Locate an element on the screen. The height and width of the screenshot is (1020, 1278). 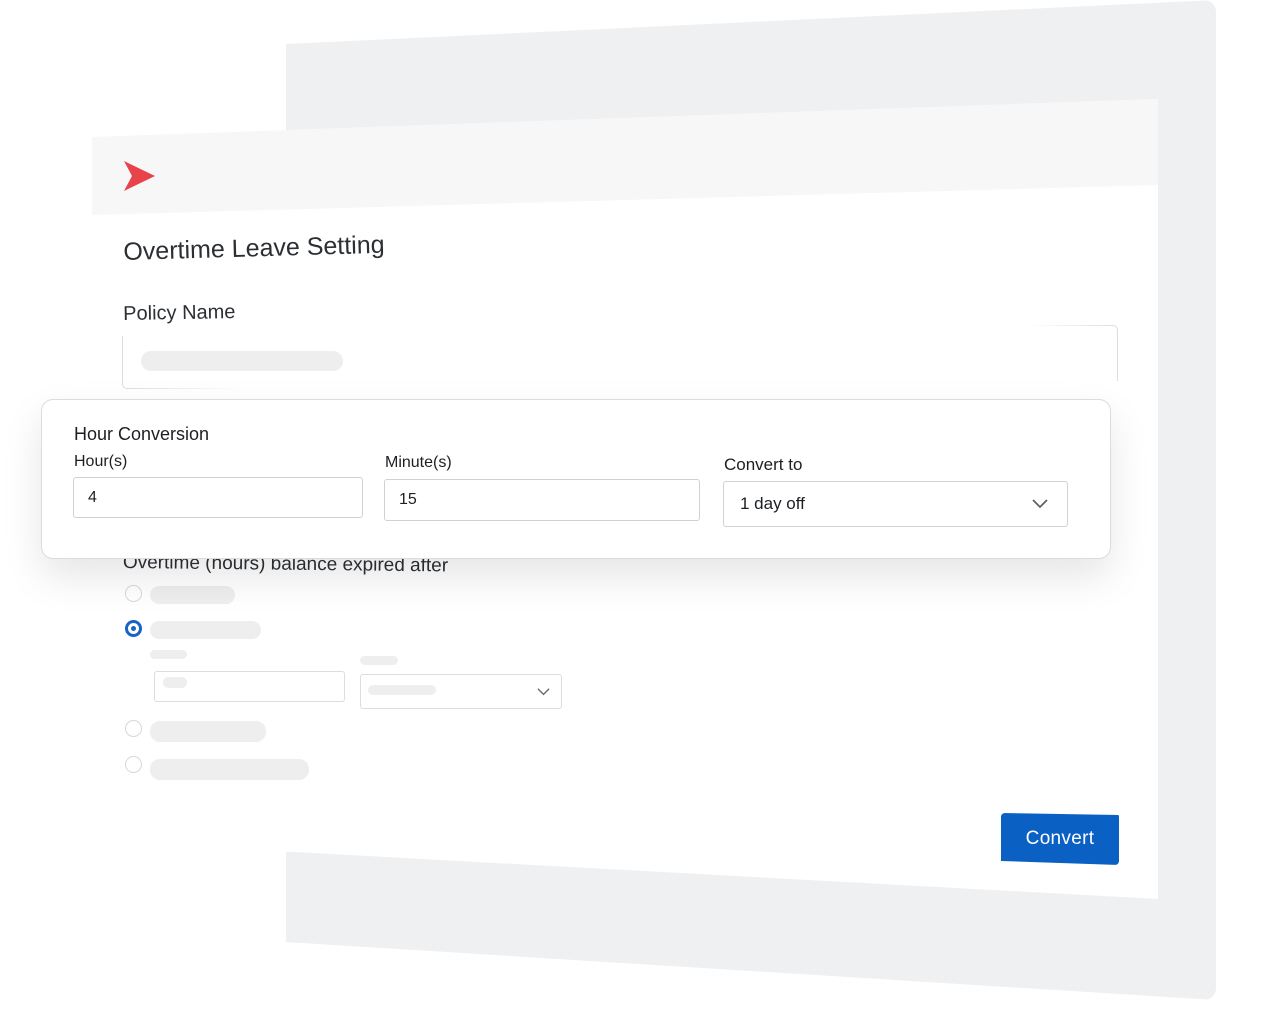
expiry-unit-skeleton is located at coordinates (402, 690).